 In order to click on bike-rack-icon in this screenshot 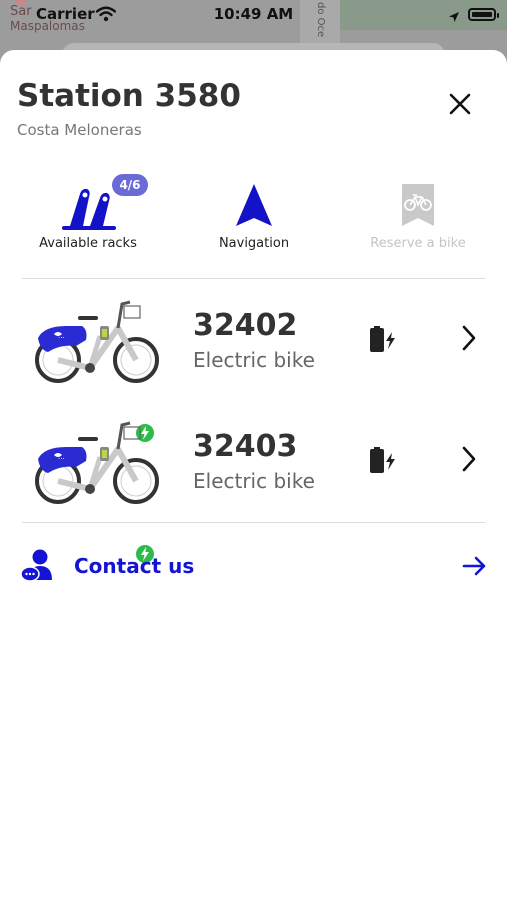, I will do `click(89, 209)`.